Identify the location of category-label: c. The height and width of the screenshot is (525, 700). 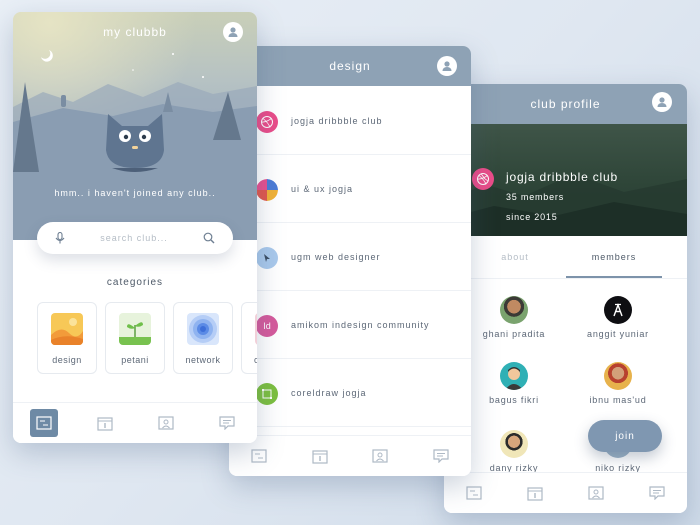
(255, 360).